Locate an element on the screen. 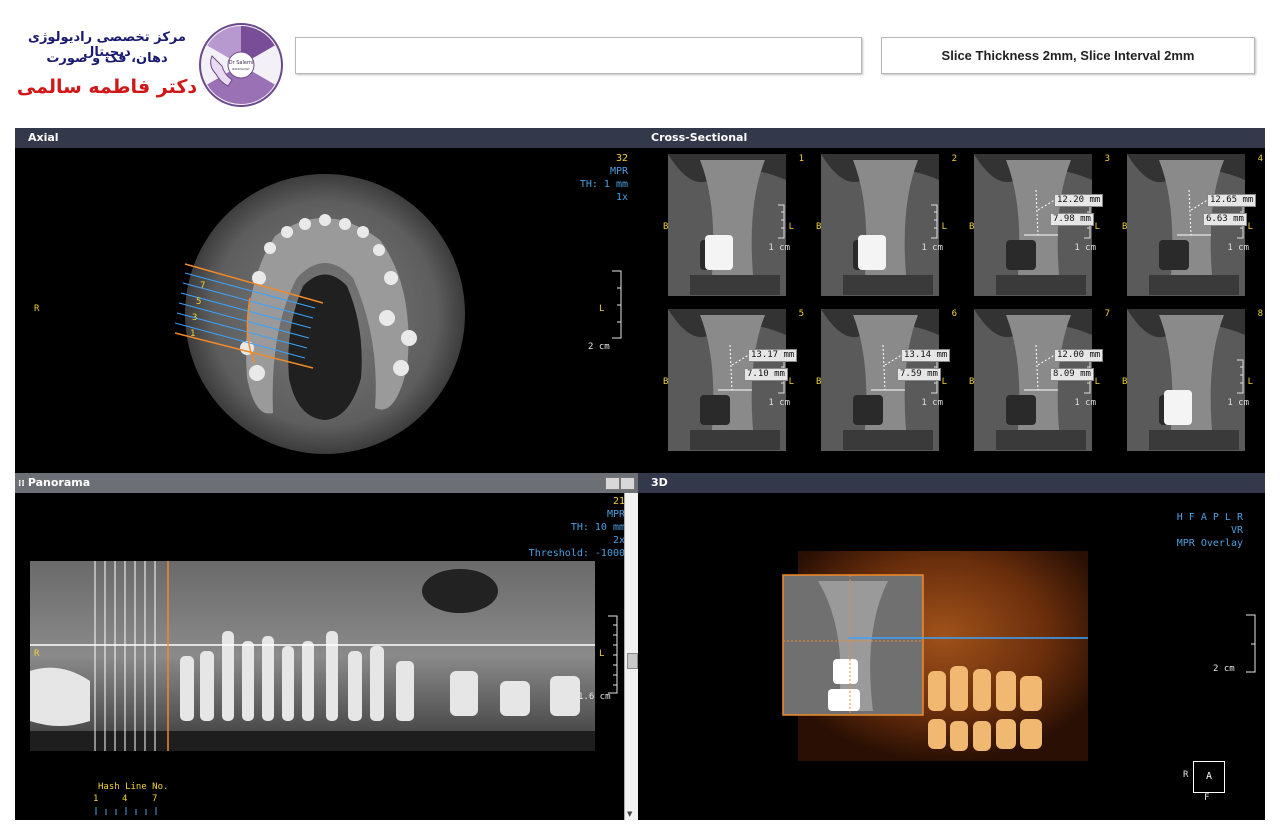  scroll-down-icon: ▼ is located at coordinates (629, 814).